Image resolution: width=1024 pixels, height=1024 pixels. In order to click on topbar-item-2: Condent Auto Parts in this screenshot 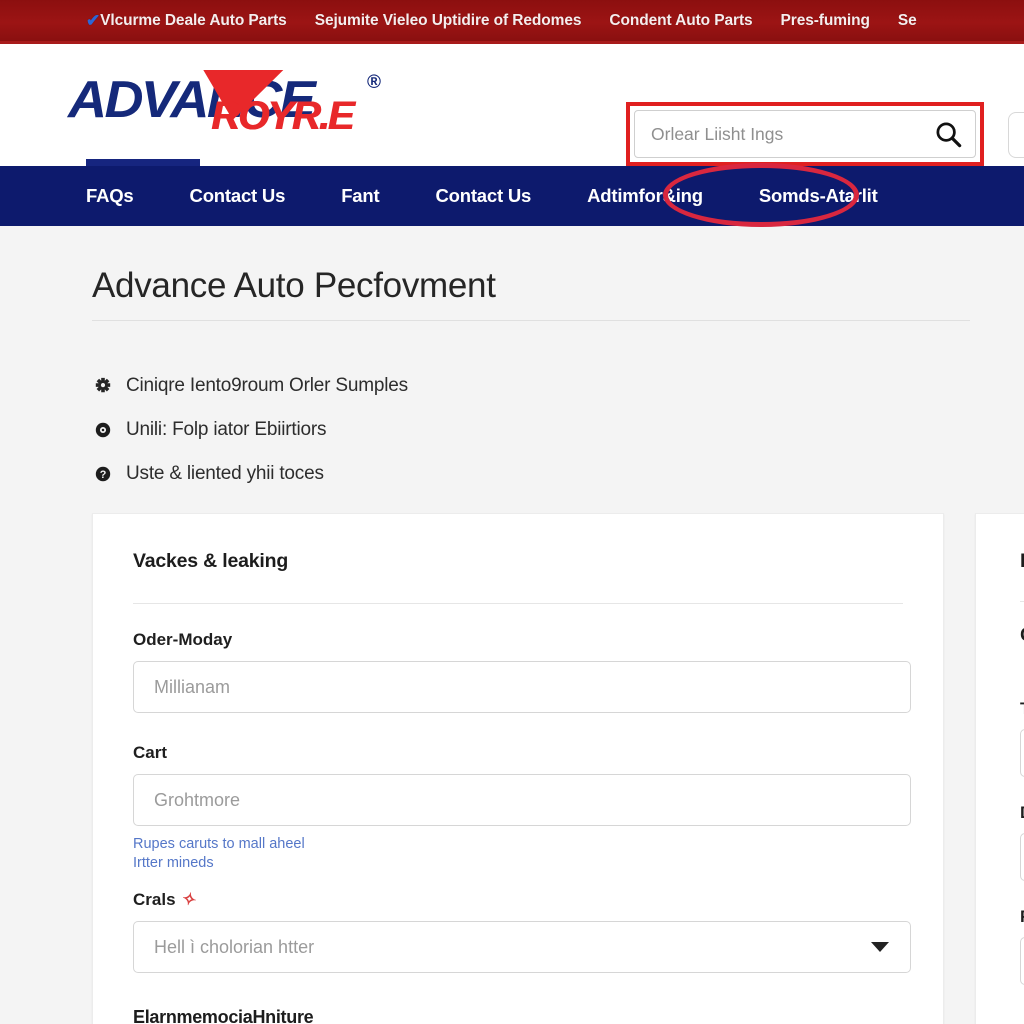, I will do `click(680, 21)`.